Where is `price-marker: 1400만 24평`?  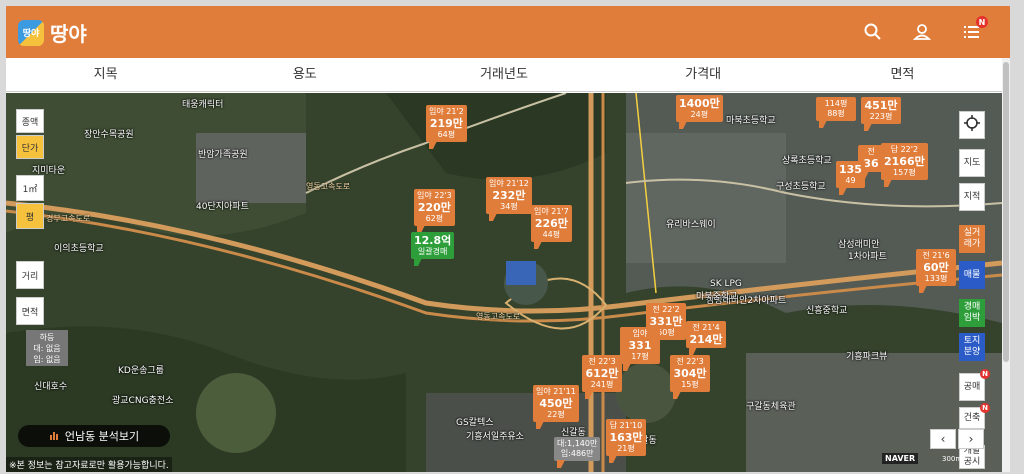
price-marker: 1400만 24평 is located at coordinates (699, 112).